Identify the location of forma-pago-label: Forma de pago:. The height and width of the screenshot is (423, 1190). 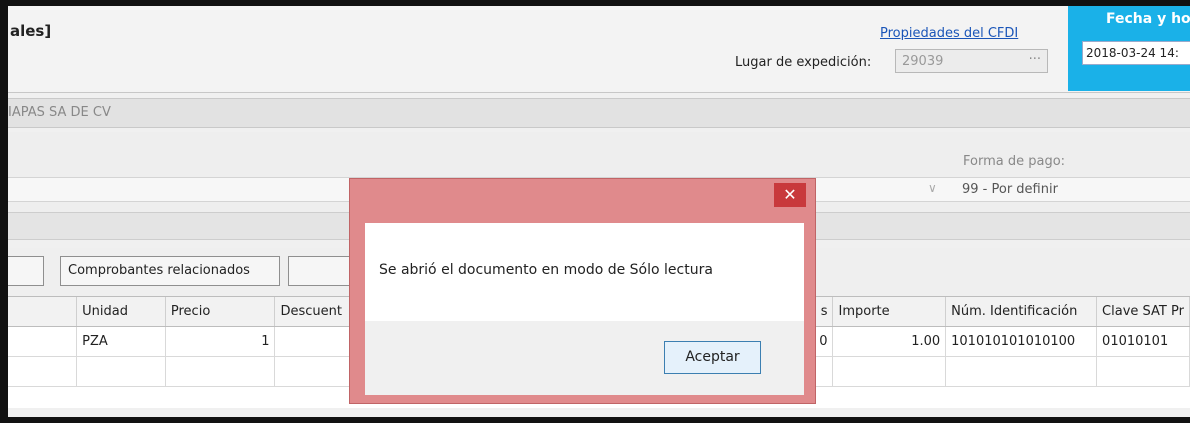
(1014, 161).